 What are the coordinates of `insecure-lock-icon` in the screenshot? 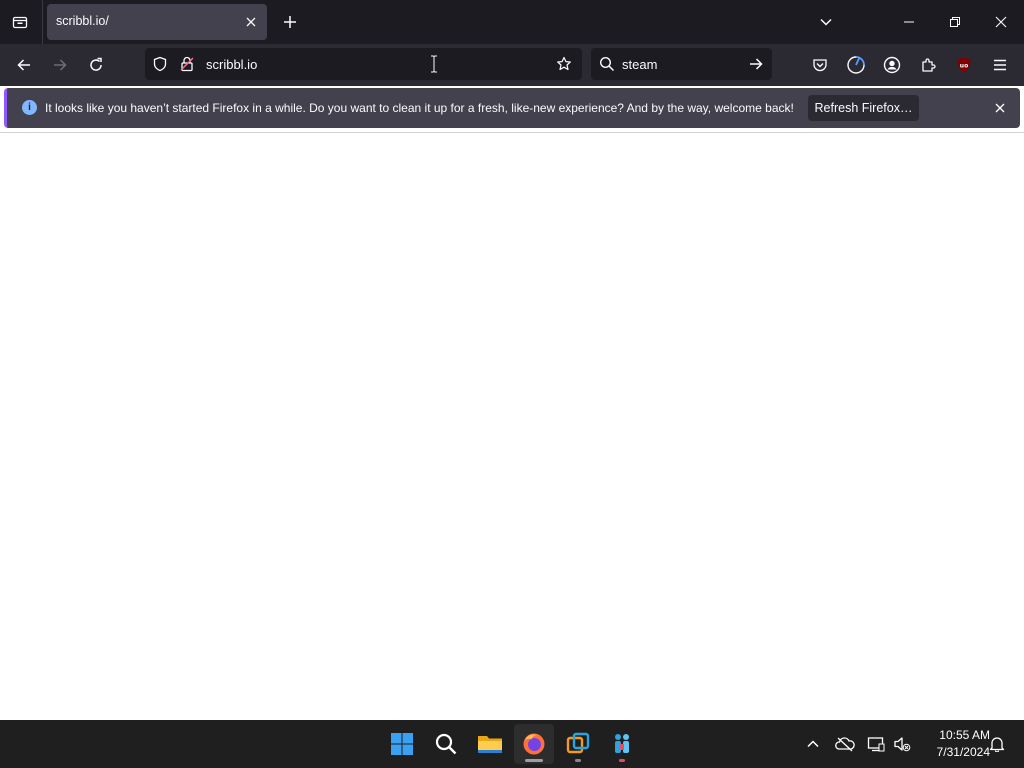 It's located at (187, 64).